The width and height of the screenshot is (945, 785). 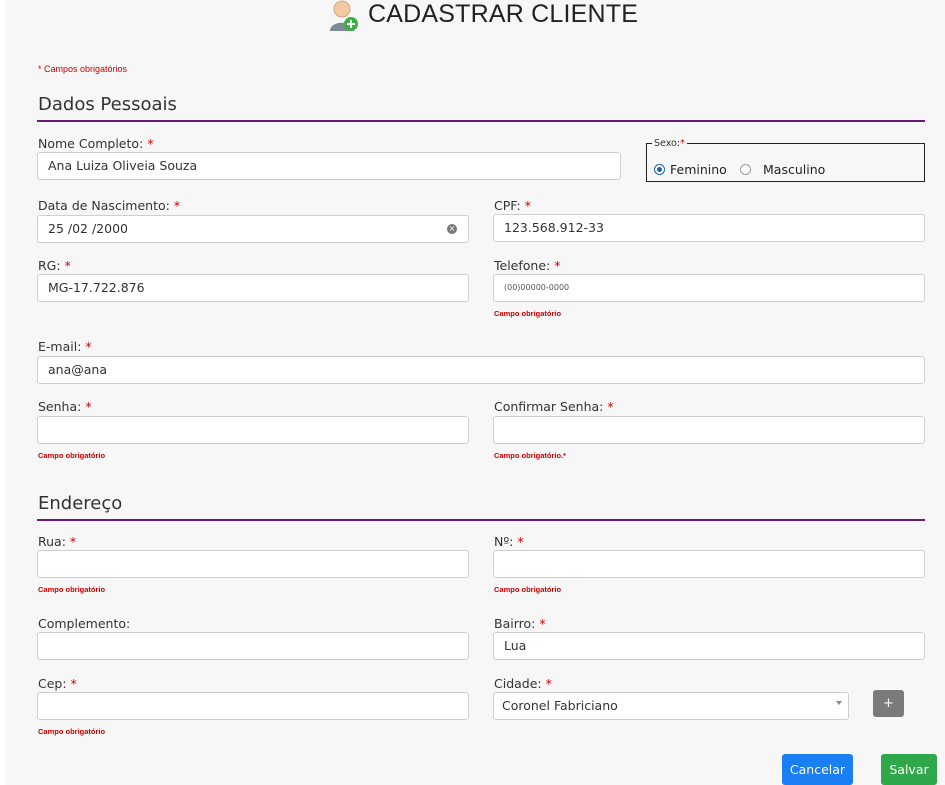 I want to click on cidade-value: Coronel Fabriciano, so click(x=560, y=705).